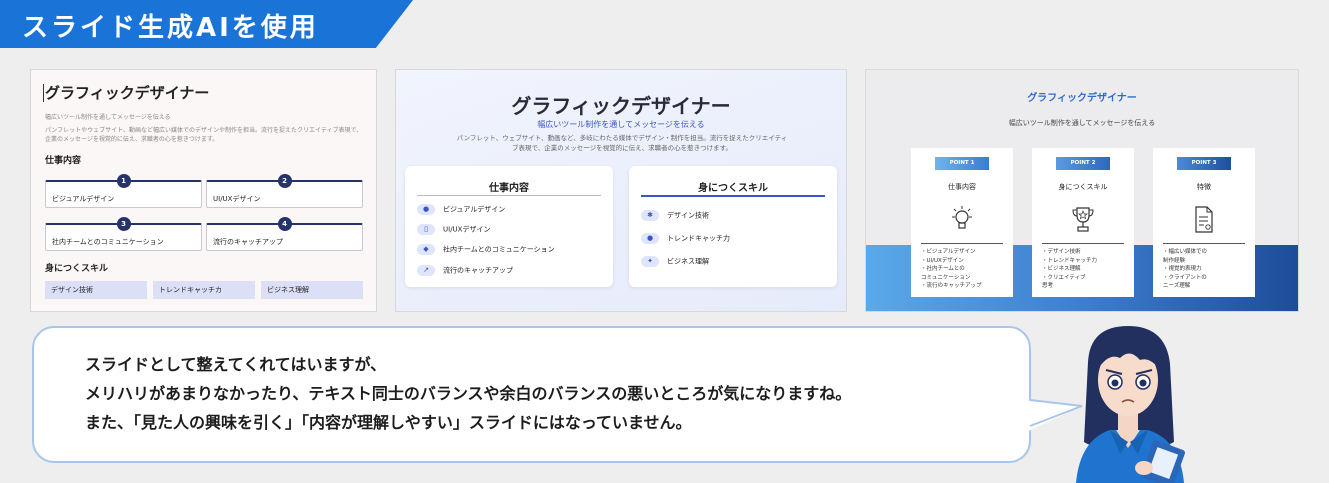 This screenshot has height=483, width=1329. Describe the element at coordinates (83, 199) in the screenshot. I see `work-item-label: ビジュアルデザイン` at that location.